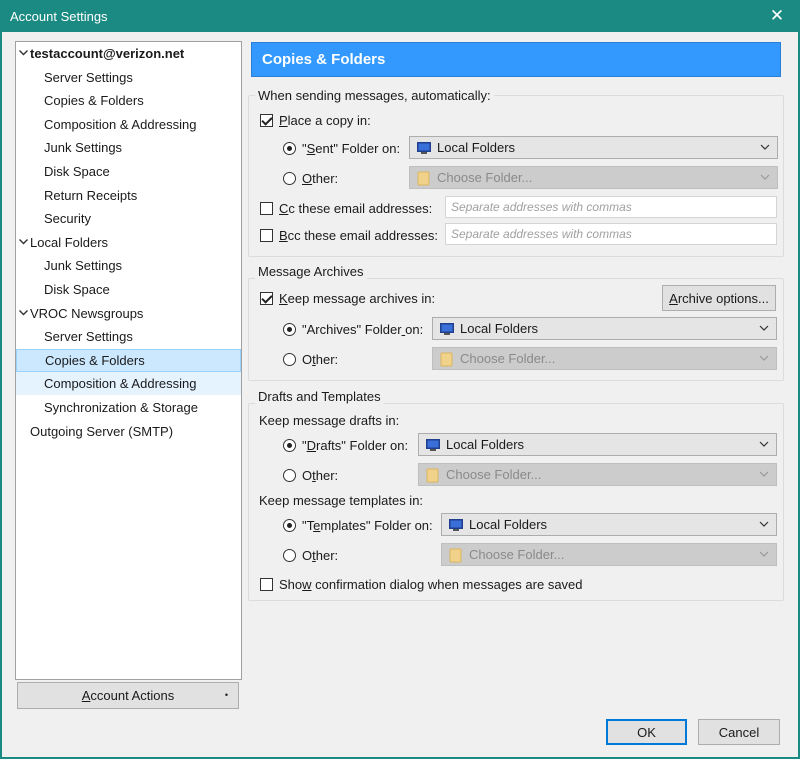 The image size is (800, 759). I want to click on tree-item: VROC Newsgroups, so click(128, 313).